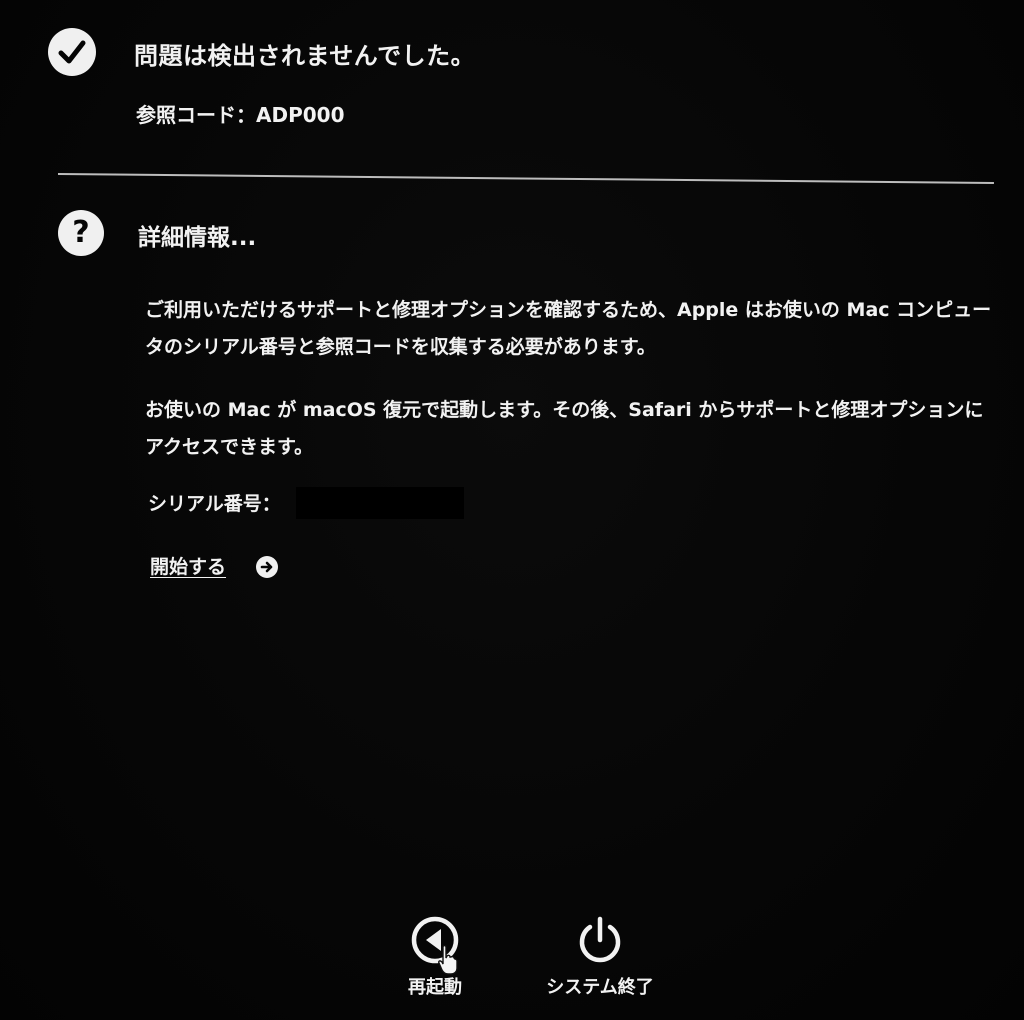  I want to click on start-link: 開始する, so click(188, 565).